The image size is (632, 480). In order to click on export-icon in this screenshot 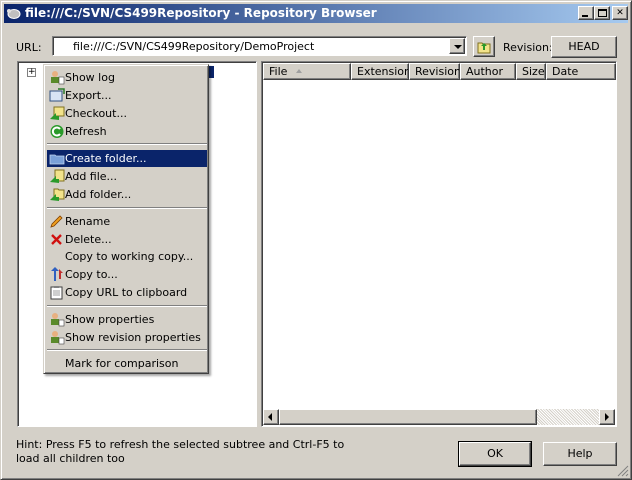, I will do `click(57, 95)`.